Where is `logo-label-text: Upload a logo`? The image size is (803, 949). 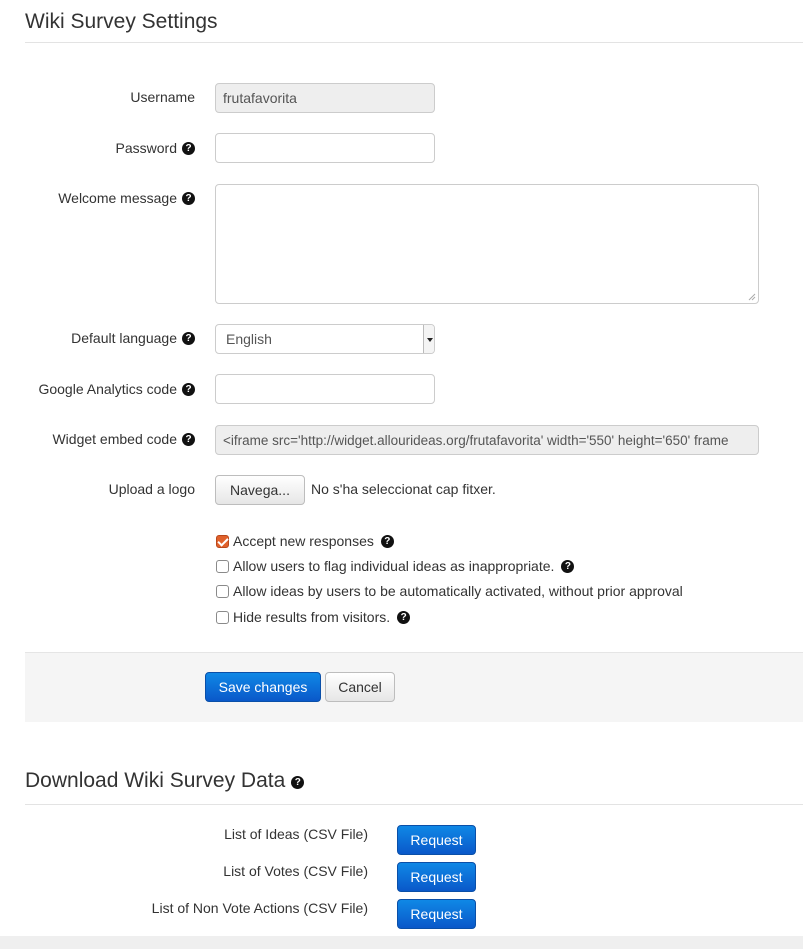
logo-label-text: Upload a logo is located at coordinates (151, 489).